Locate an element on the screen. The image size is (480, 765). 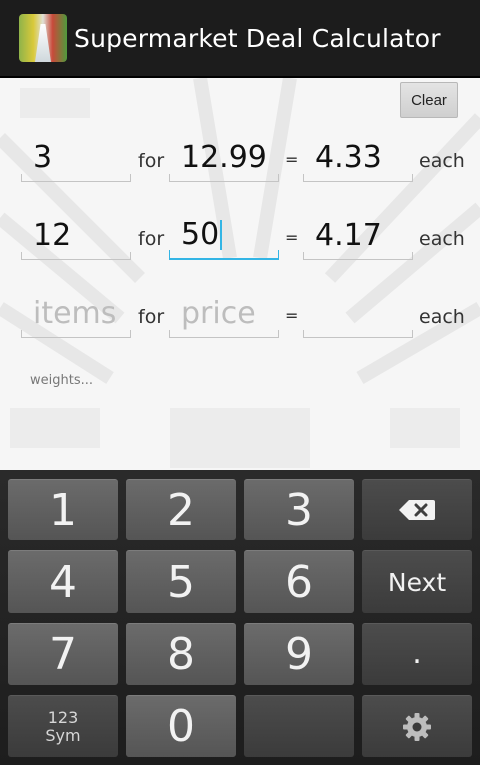
items-field-2: 12 is located at coordinates (76, 240).